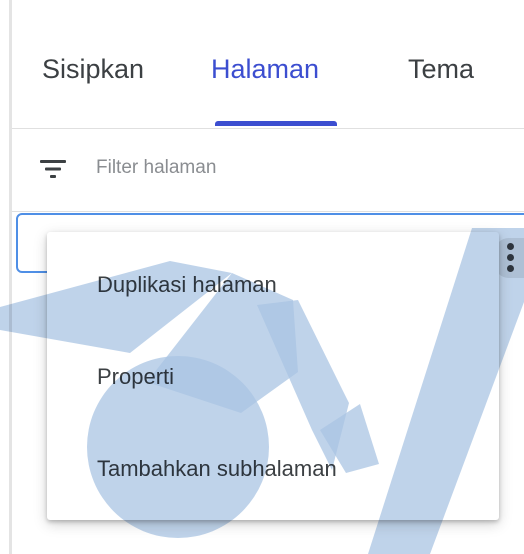 The height and width of the screenshot is (554, 524). I want to click on tab-halaman: Halaman, so click(265, 69).